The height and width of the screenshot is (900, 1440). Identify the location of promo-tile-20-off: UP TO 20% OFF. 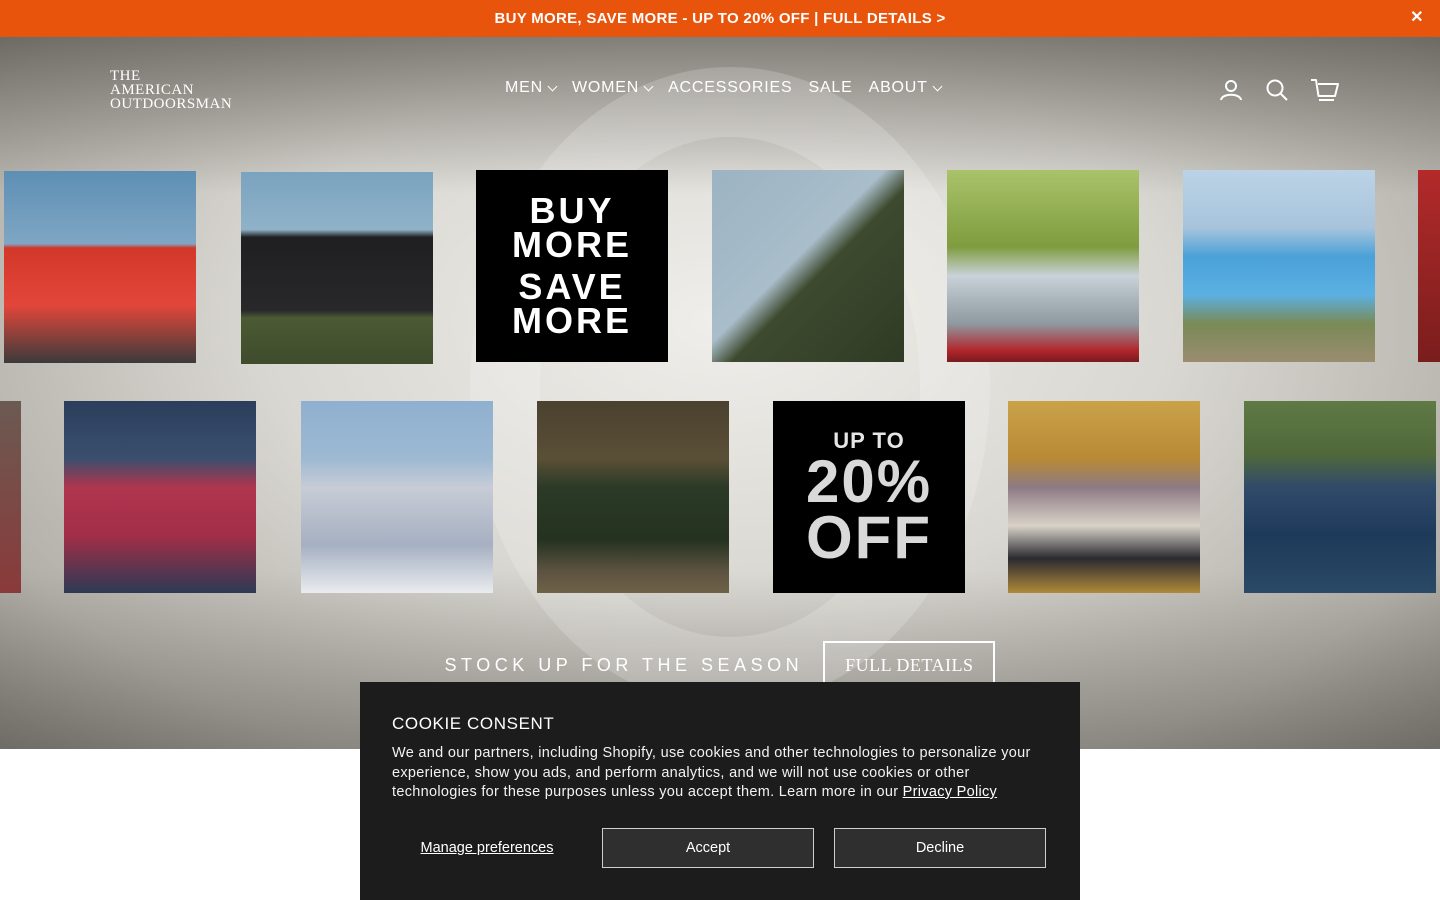
(869, 497).